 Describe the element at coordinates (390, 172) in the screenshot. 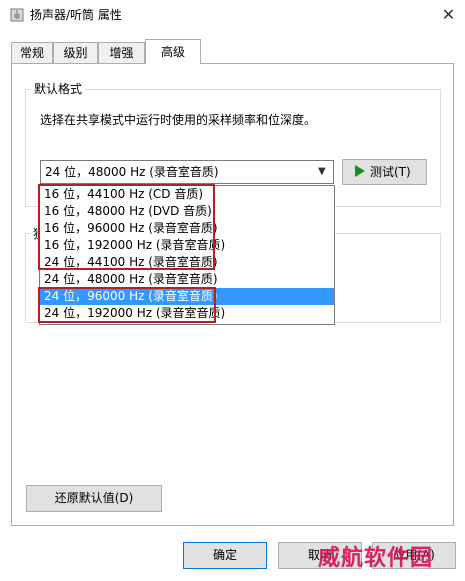

I see `test-button-label: 测试(T)` at that location.